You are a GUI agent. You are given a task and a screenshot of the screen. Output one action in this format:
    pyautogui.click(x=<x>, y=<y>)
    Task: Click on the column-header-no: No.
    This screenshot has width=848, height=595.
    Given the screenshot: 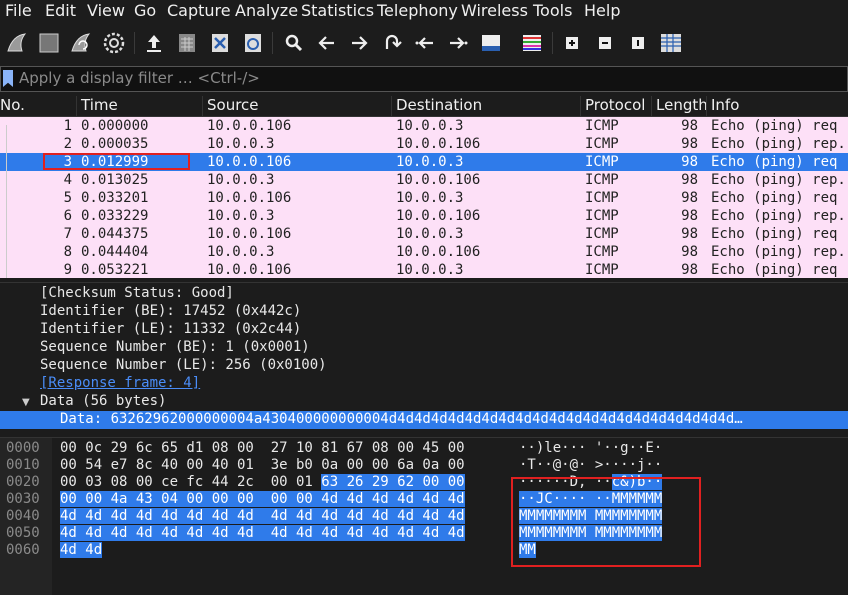 What is the action you would take?
    pyautogui.click(x=12, y=106)
    